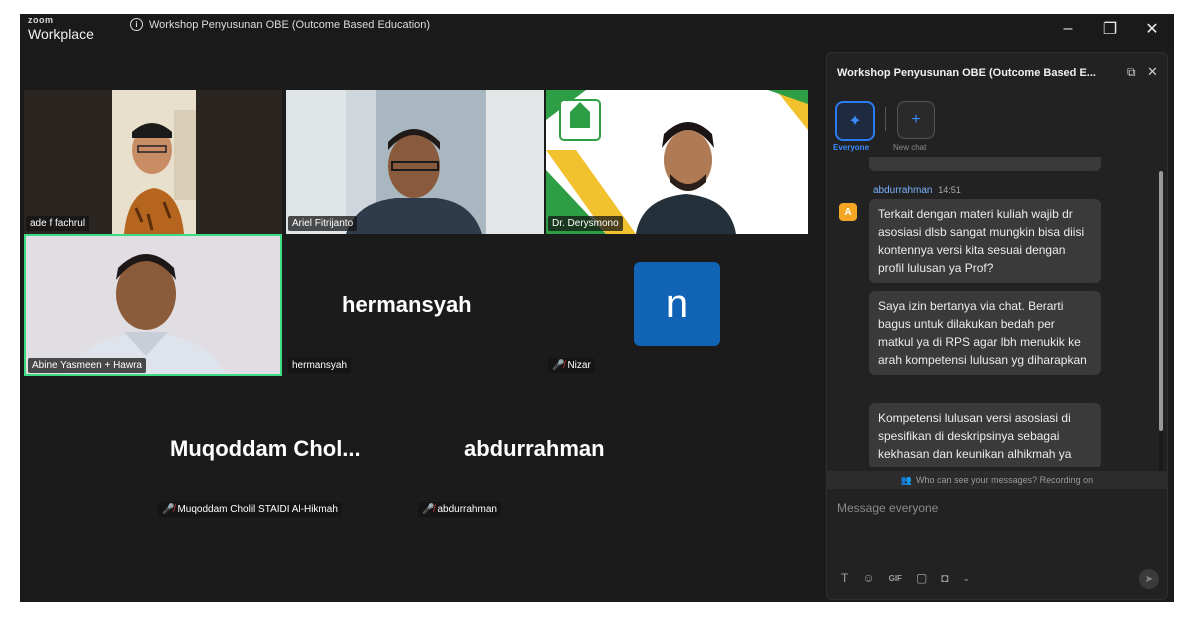  I want to click on video-tile-nizar: n 🎤̸ Nizar, so click(677, 305).